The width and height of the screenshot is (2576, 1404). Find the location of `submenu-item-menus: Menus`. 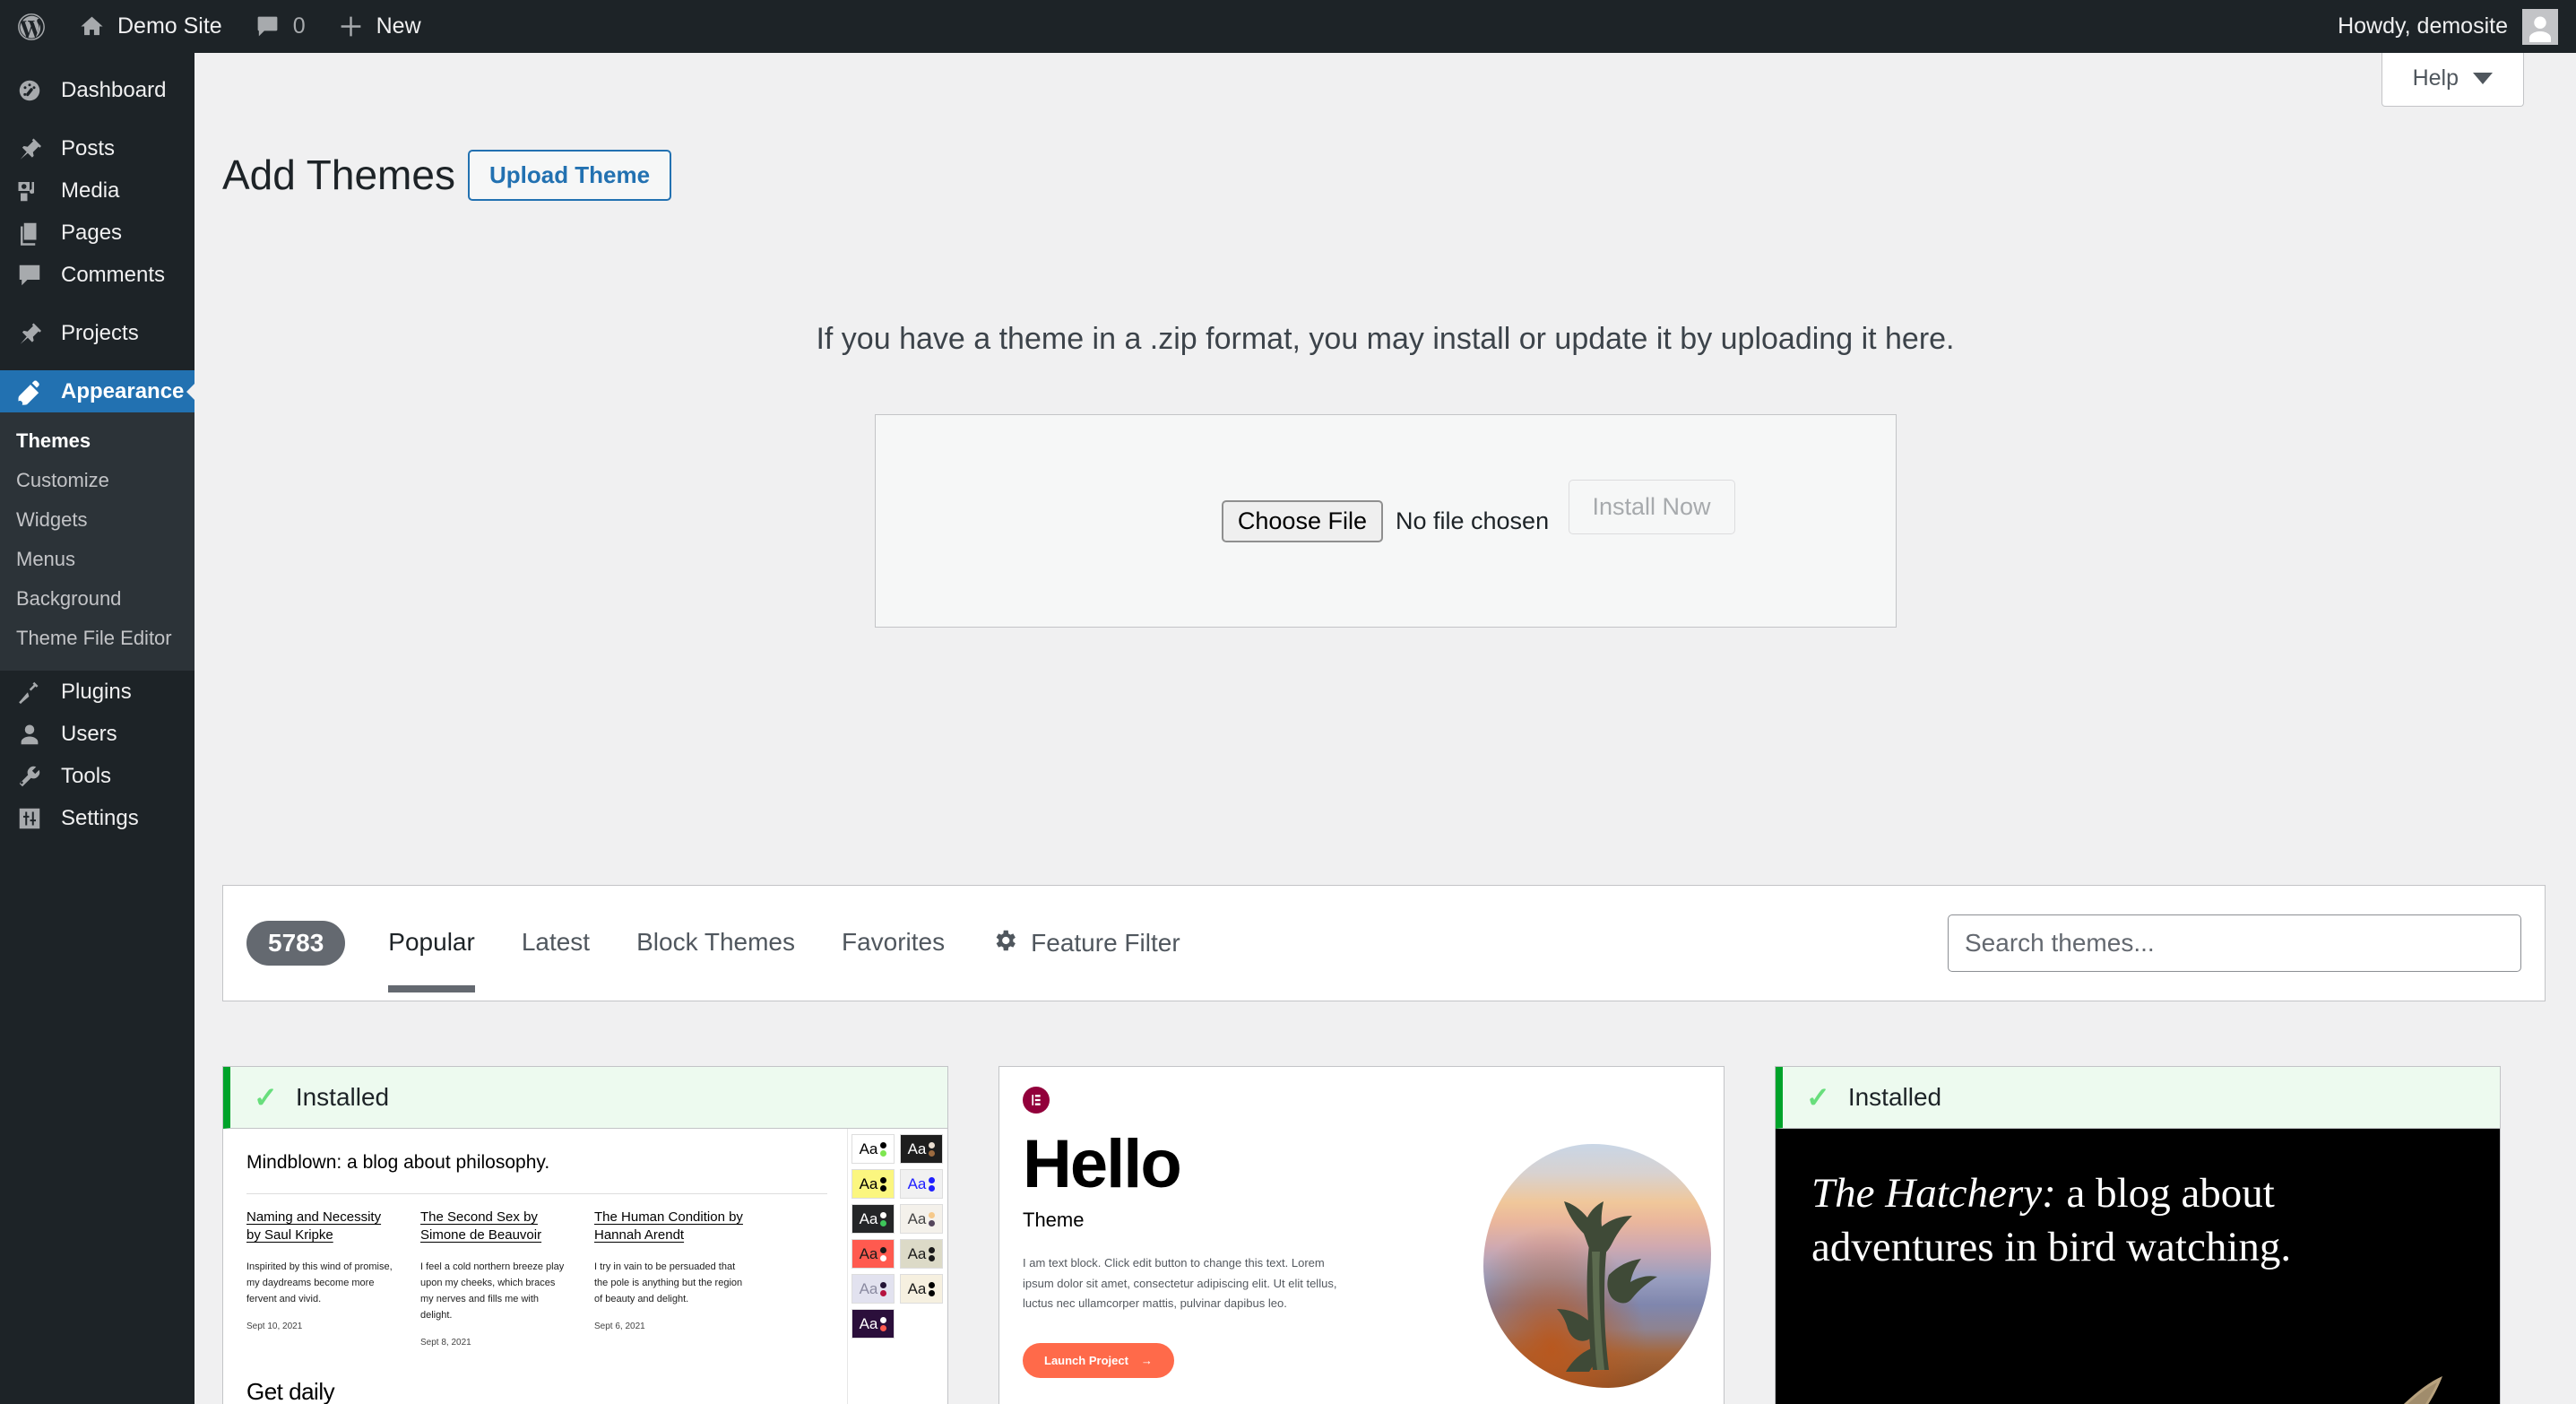

submenu-item-menus: Menus is located at coordinates (97, 560).